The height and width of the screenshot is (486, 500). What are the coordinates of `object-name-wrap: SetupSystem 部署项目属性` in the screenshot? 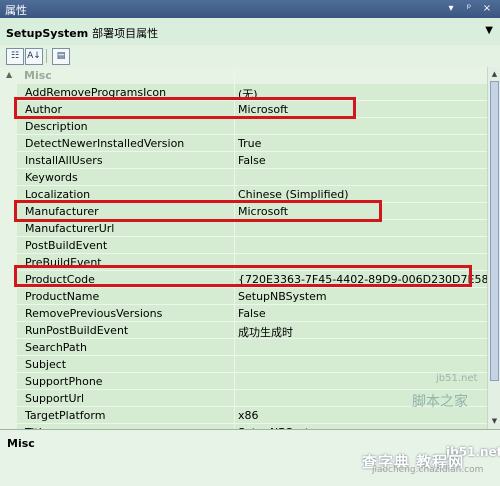 It's located at (82, 33).